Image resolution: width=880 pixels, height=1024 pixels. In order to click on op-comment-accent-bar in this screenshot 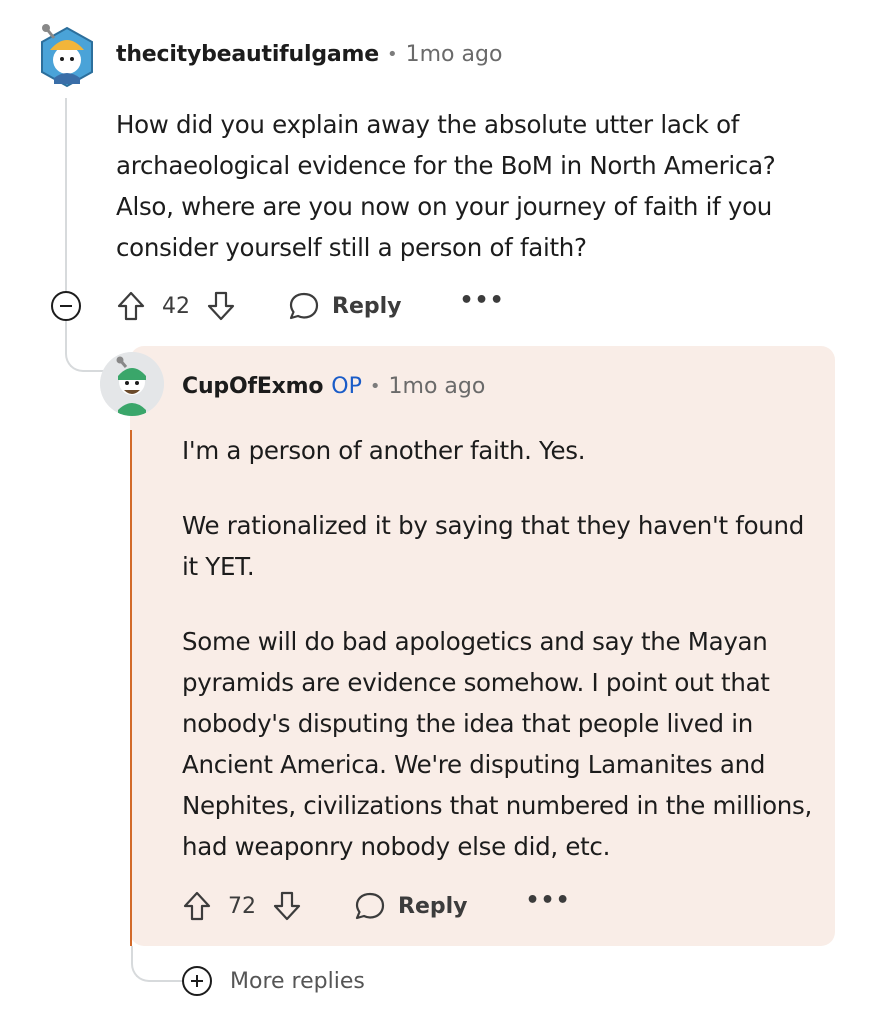, I will do `click(131, 688)`.